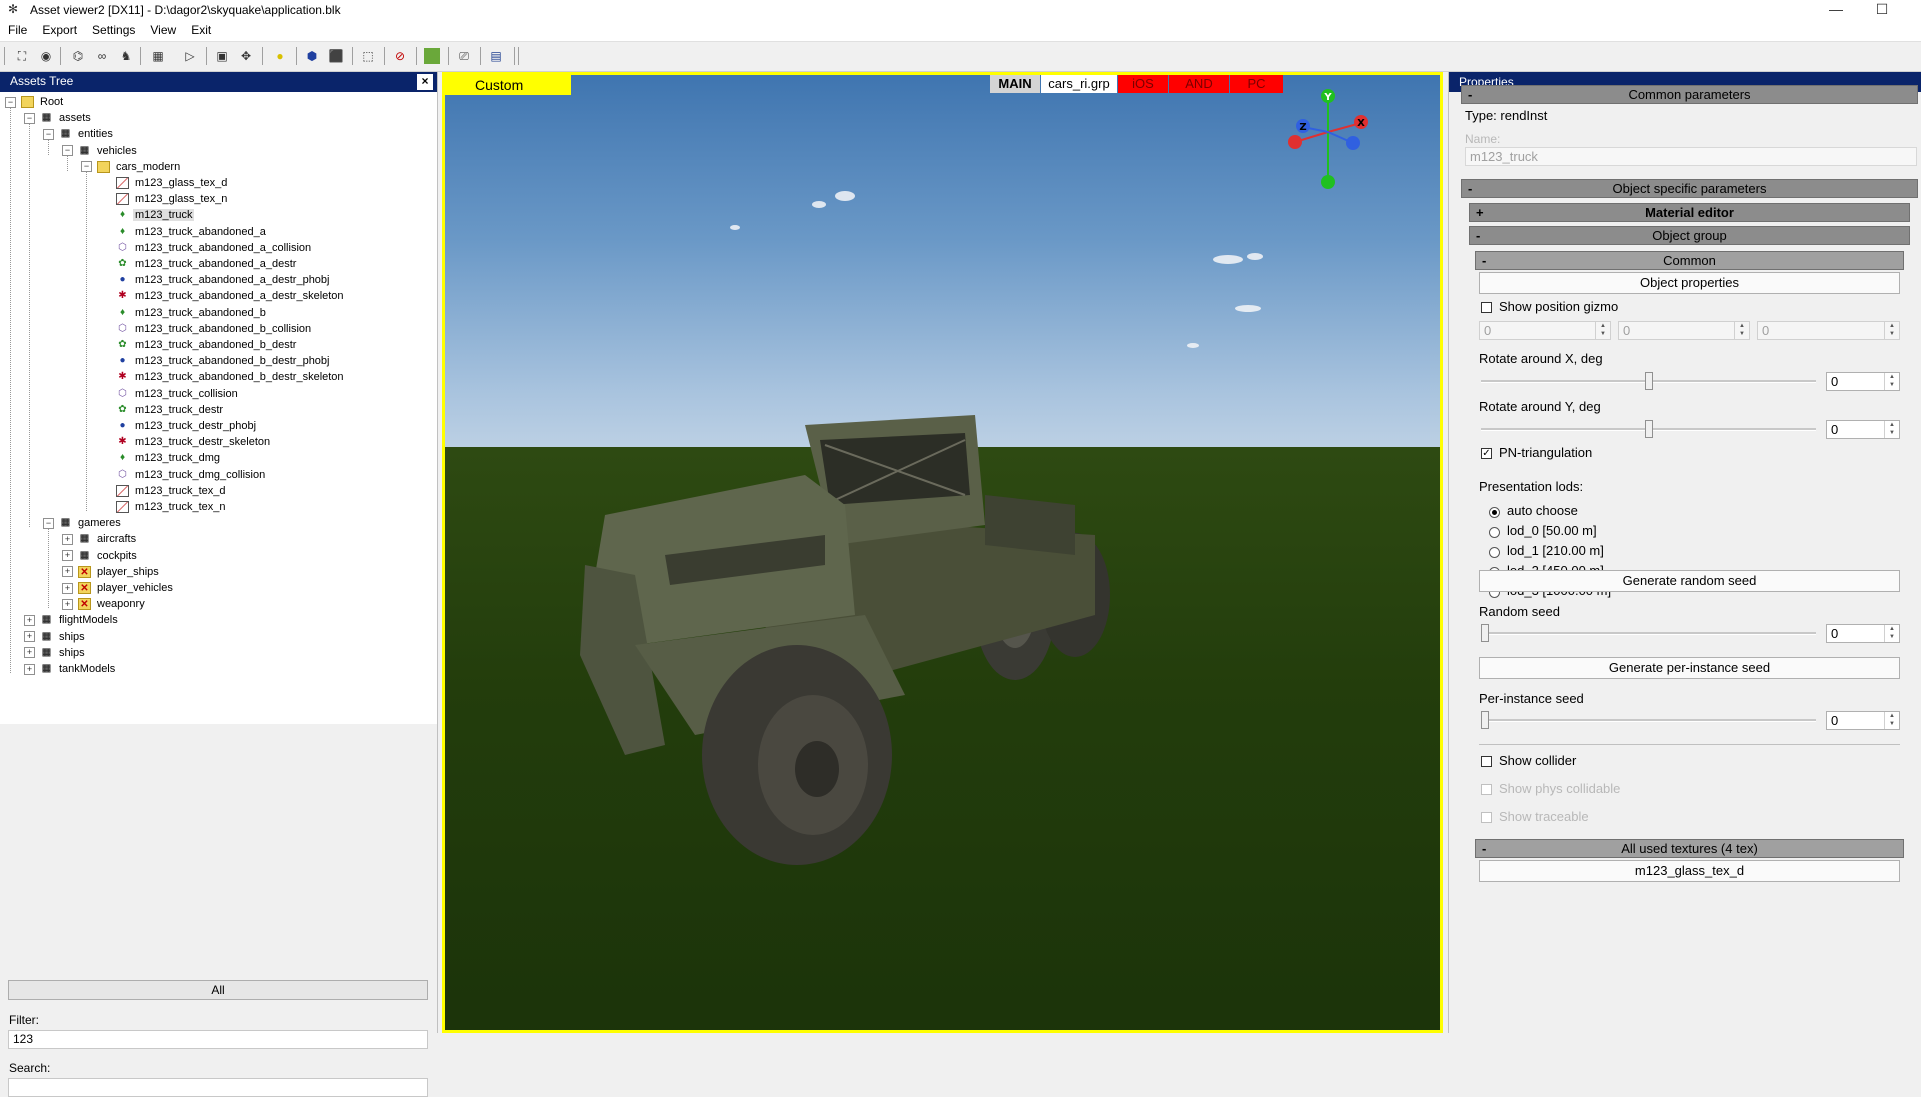 The height and width of the screenshot is (1097, 1921). Describe the element at coordinates (280, 56) in the screenshot. I see `light-icon: ●` at that location.